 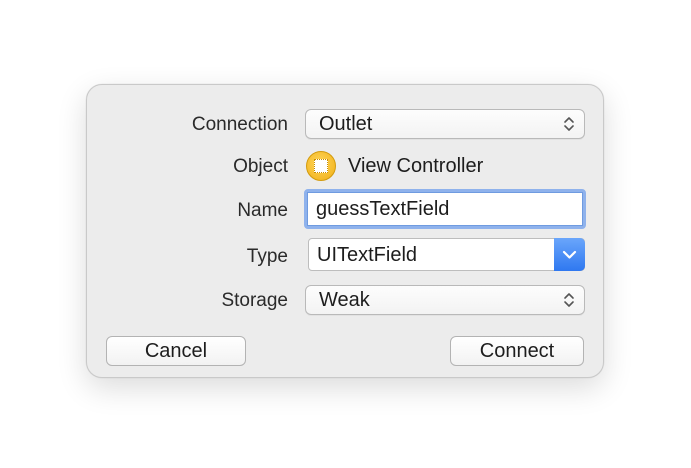 I want to click on view-controller-icon, so click(x=321, y=166).